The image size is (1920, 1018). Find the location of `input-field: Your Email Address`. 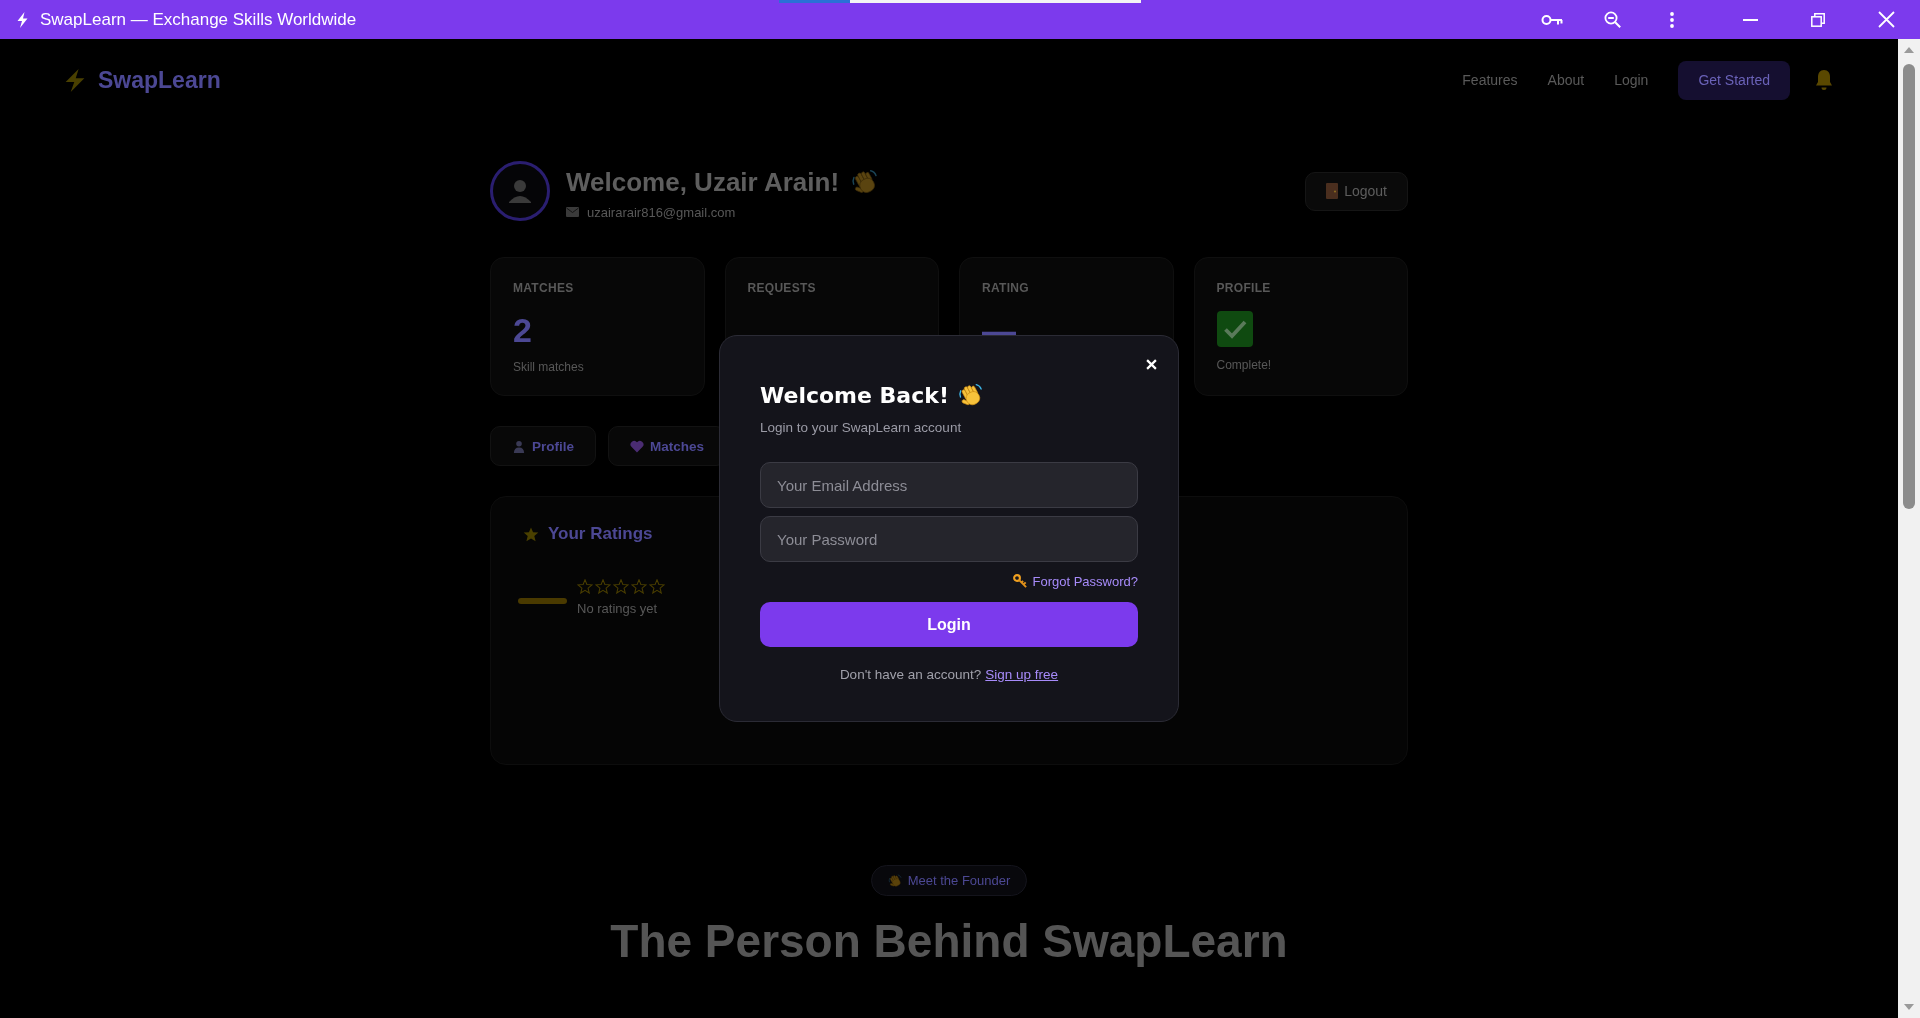

input-field: Your Email Address is located at coordinates (949, 485).